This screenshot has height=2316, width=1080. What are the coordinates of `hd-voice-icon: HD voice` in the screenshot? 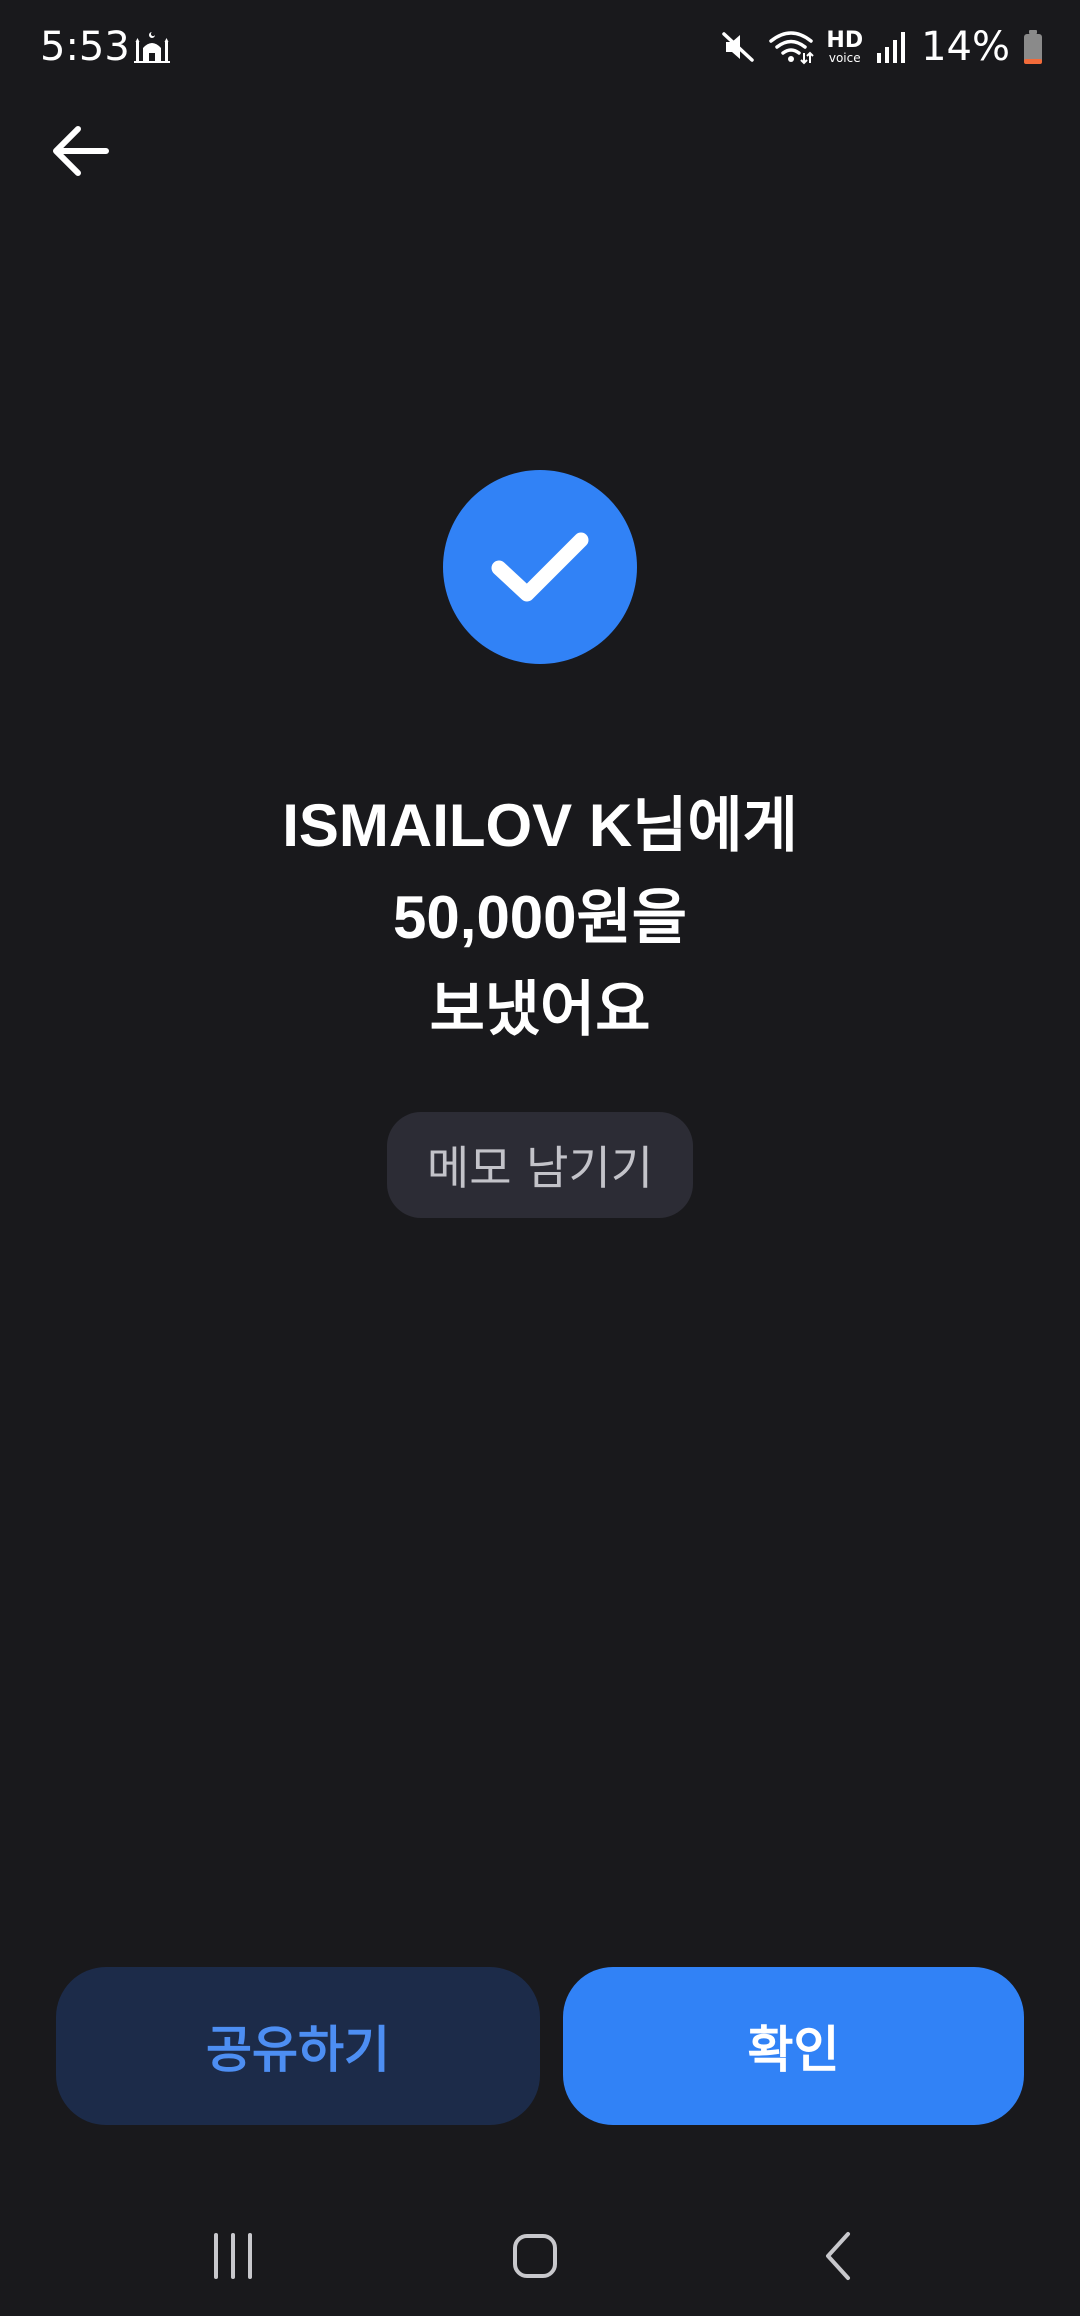 It's located at (845, 46).